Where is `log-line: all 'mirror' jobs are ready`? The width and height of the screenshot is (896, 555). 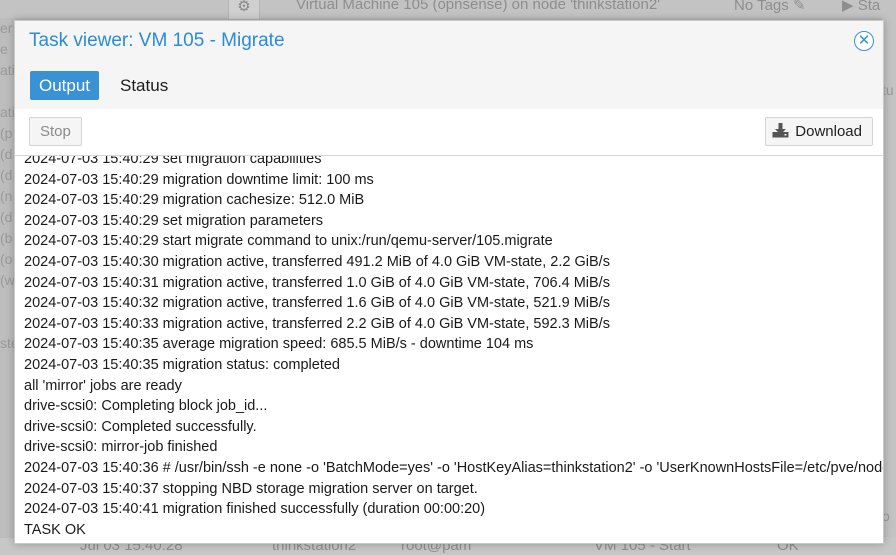
log-line: all 'mirror' jobs are ready is located at coordinates (103, 385).